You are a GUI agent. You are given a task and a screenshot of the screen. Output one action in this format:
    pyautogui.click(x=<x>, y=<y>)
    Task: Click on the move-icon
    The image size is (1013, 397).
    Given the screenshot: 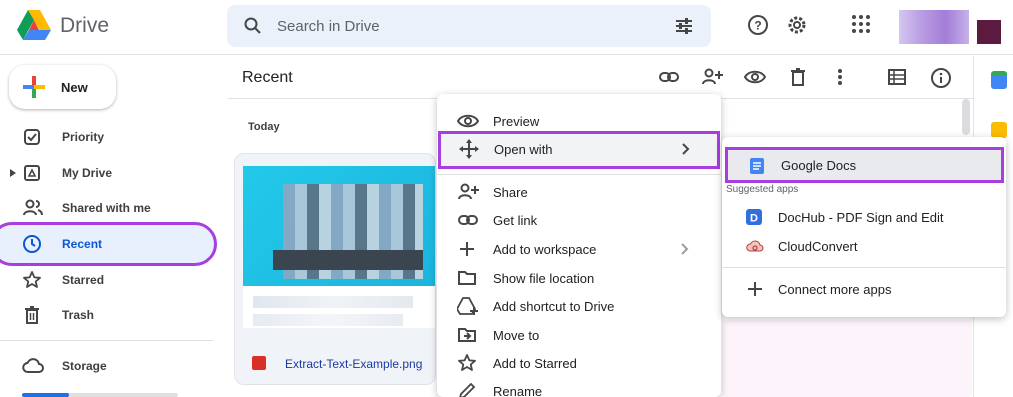 What is the action you would take?
    pyautogui.click(x=469, y=149)
    